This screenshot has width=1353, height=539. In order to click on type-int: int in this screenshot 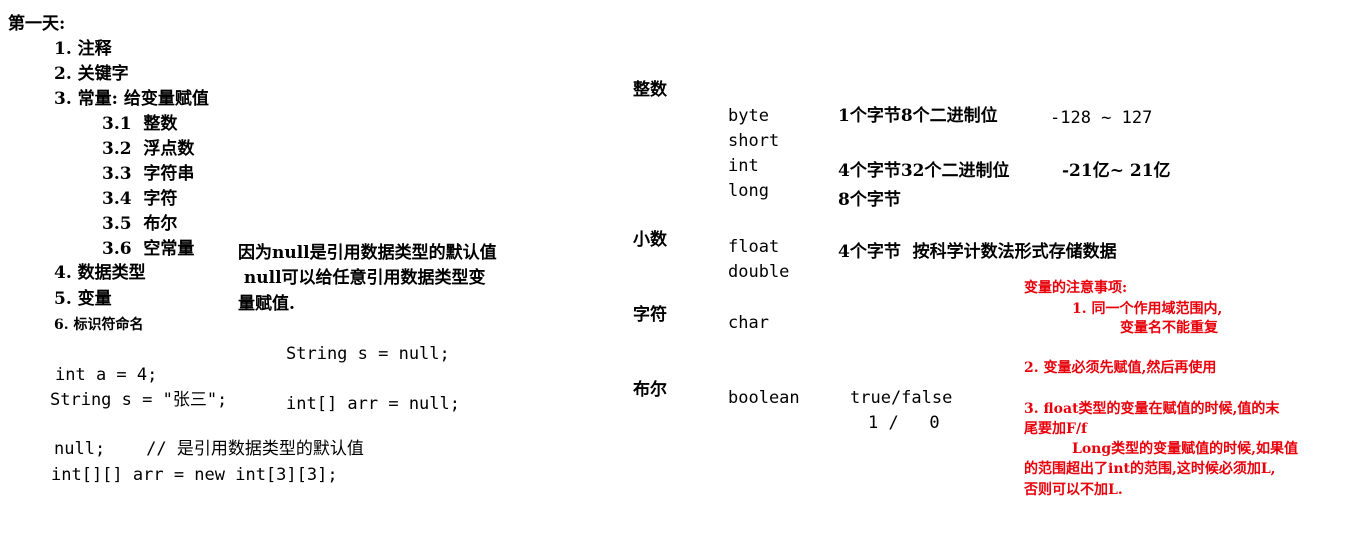, I will do `click(743, 166)`.